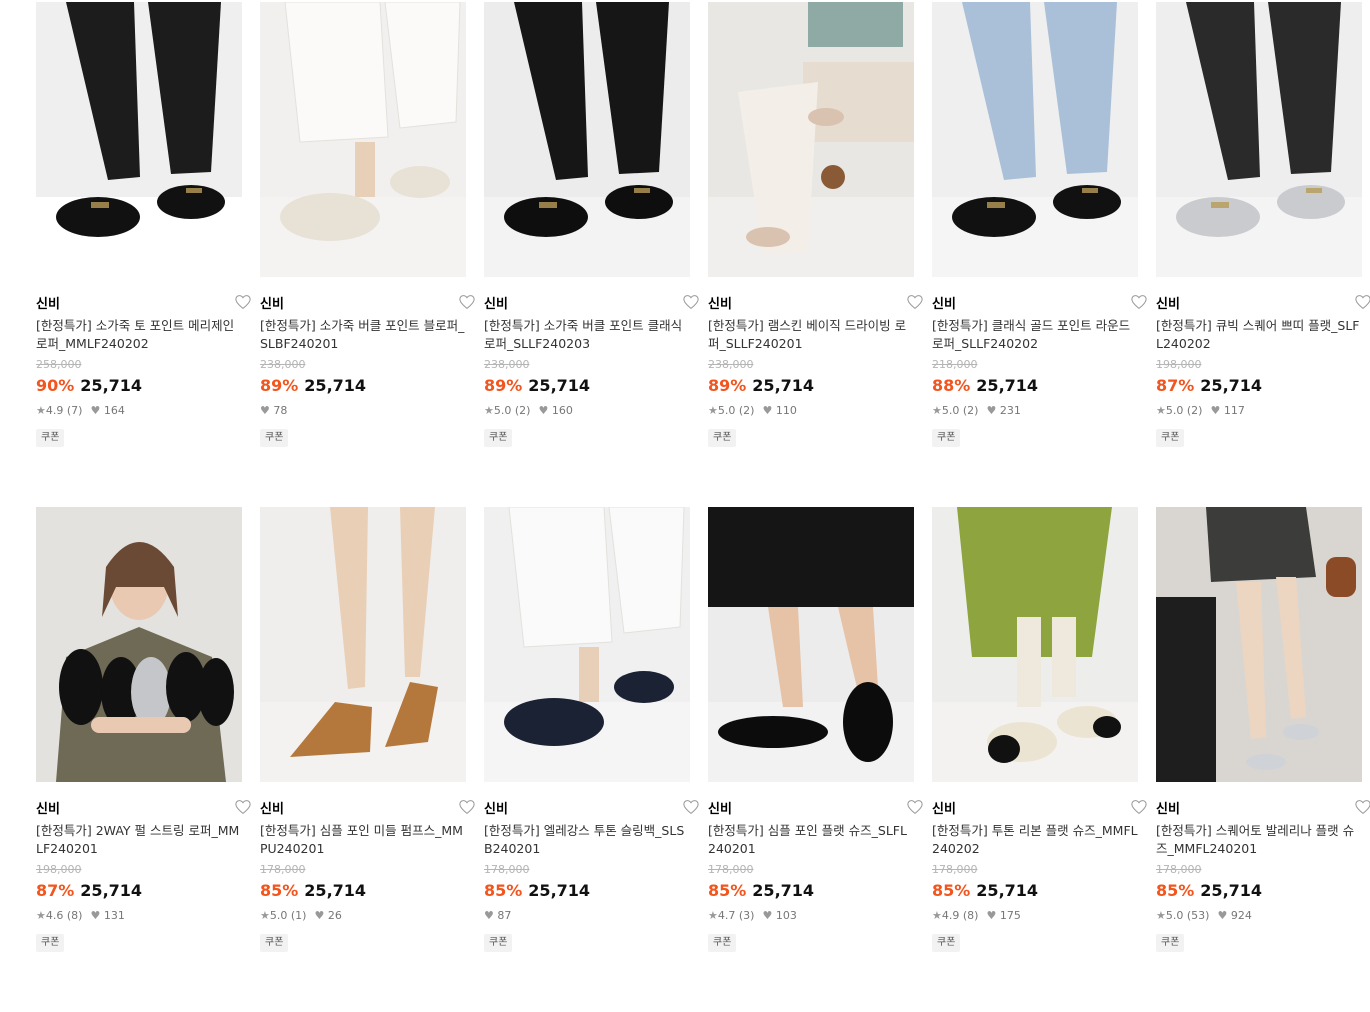  Describe the element at coordinates (587, 840) in the screenshot. I see `product-title: [한정특가] 엘레강스 투톤 슬링백_SLSB240201` at that location.